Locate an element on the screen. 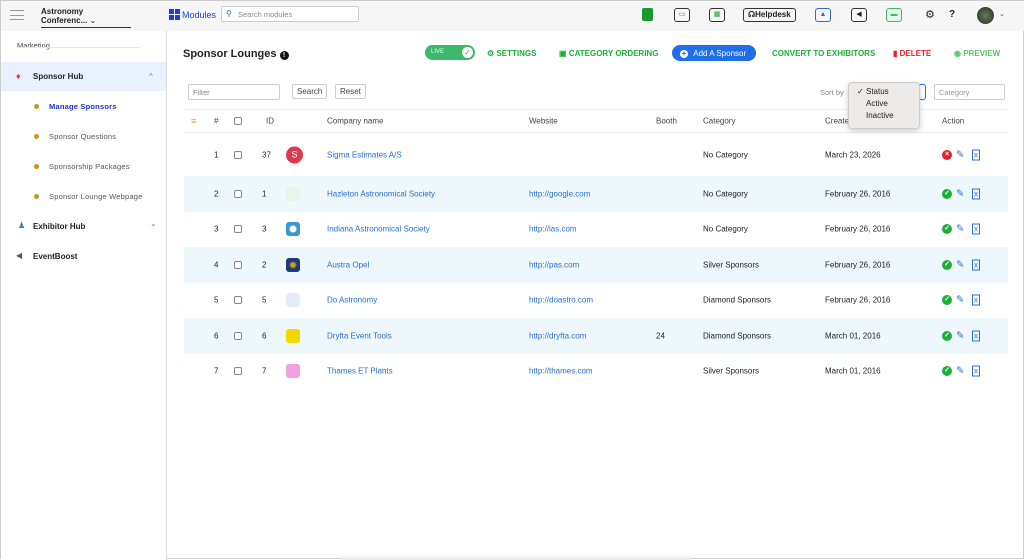  header-category: Category is located at coordinates (719, 121).